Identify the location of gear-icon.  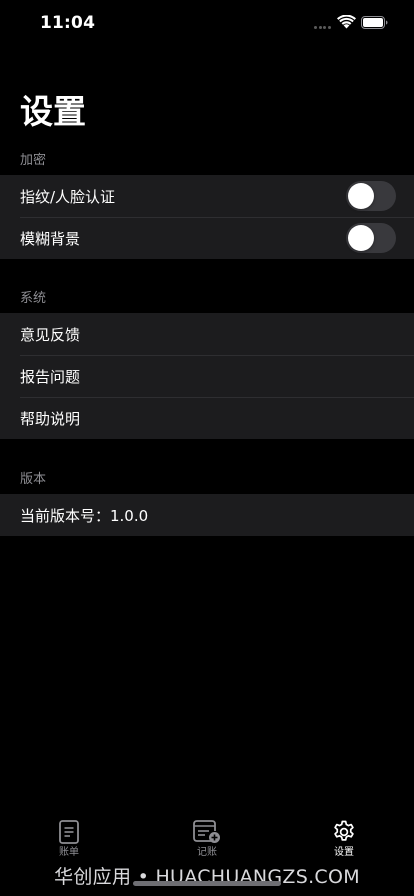
(344, 830).